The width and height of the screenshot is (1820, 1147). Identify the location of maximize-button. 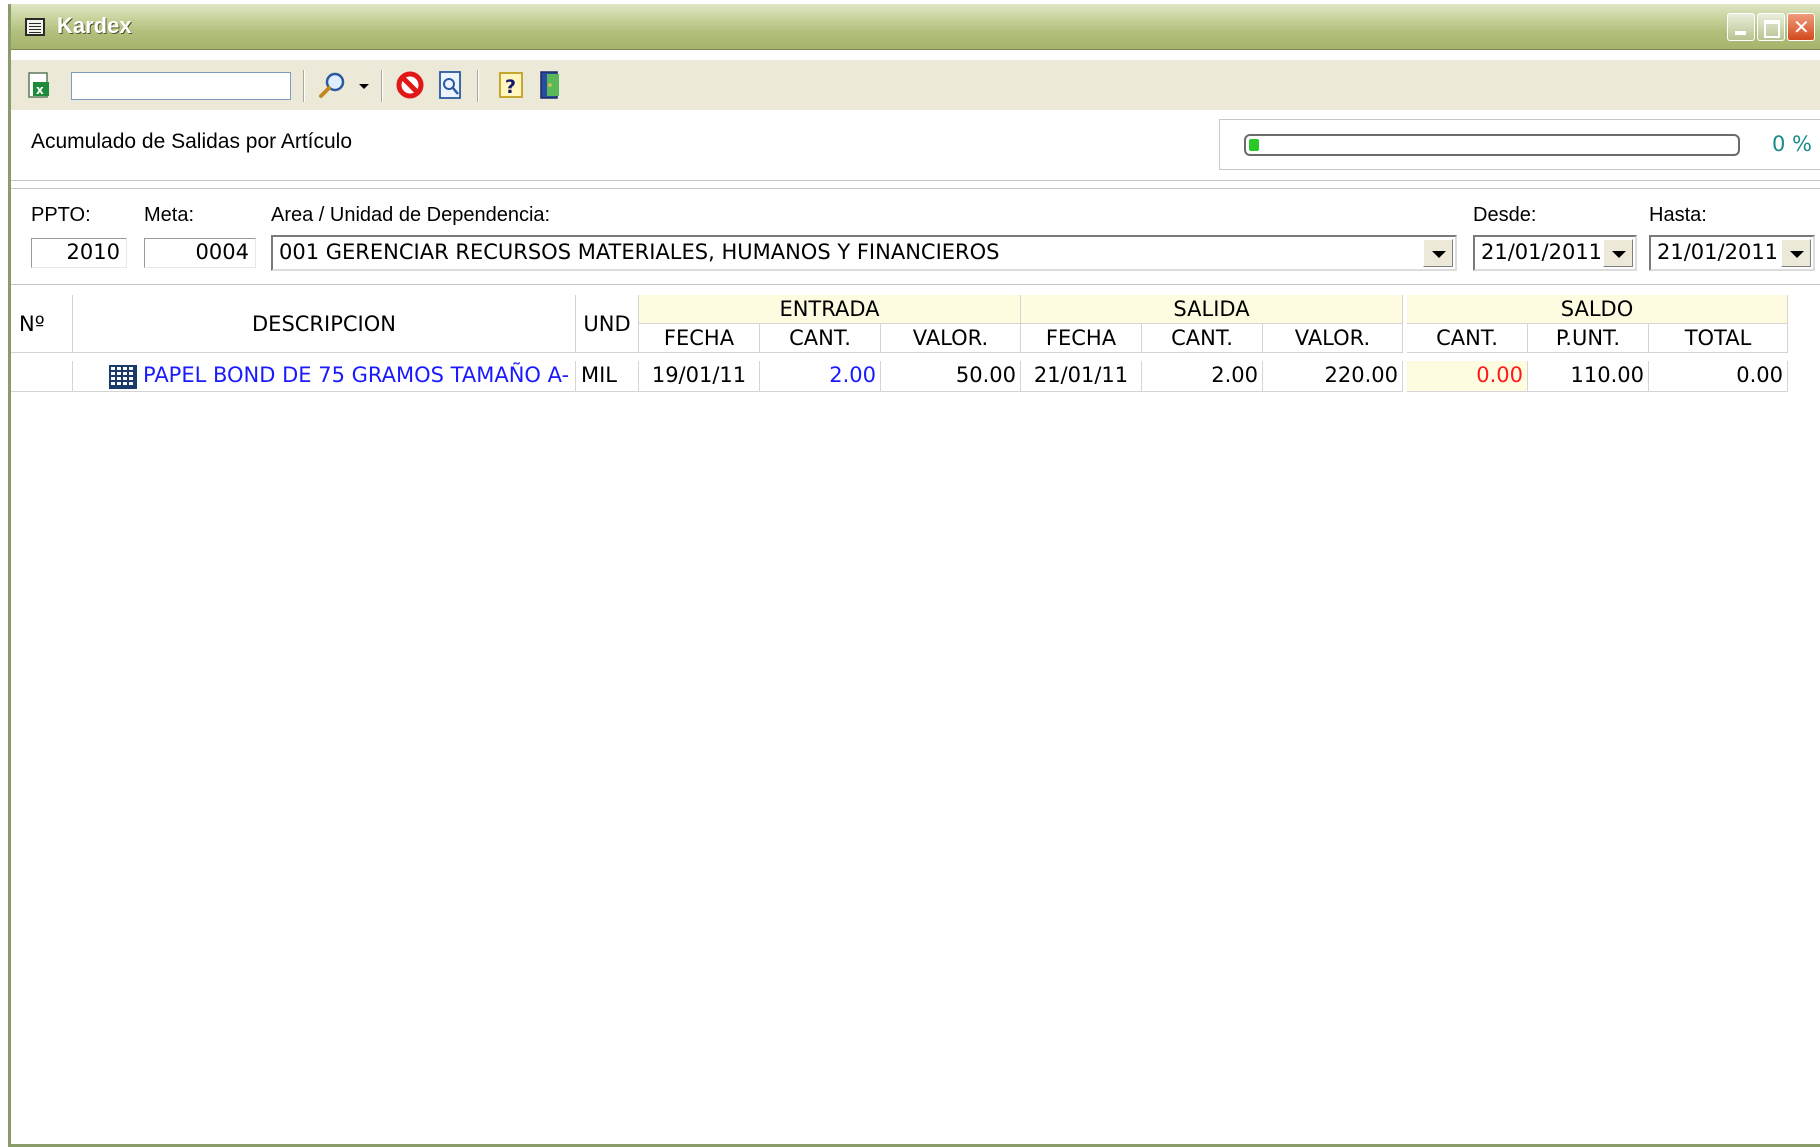
(1771, 27).